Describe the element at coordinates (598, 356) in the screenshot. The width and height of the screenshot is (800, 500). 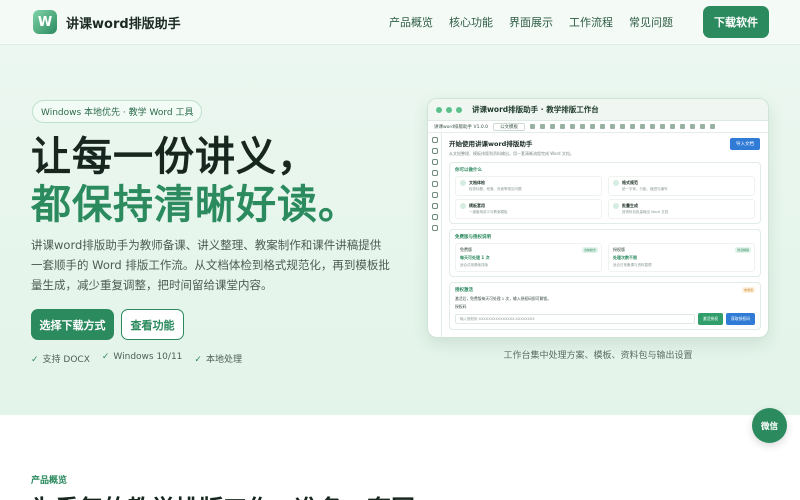
I see `mockup-caption: 工作台集中处理方案、模板、资料包与输出设置` at that location.